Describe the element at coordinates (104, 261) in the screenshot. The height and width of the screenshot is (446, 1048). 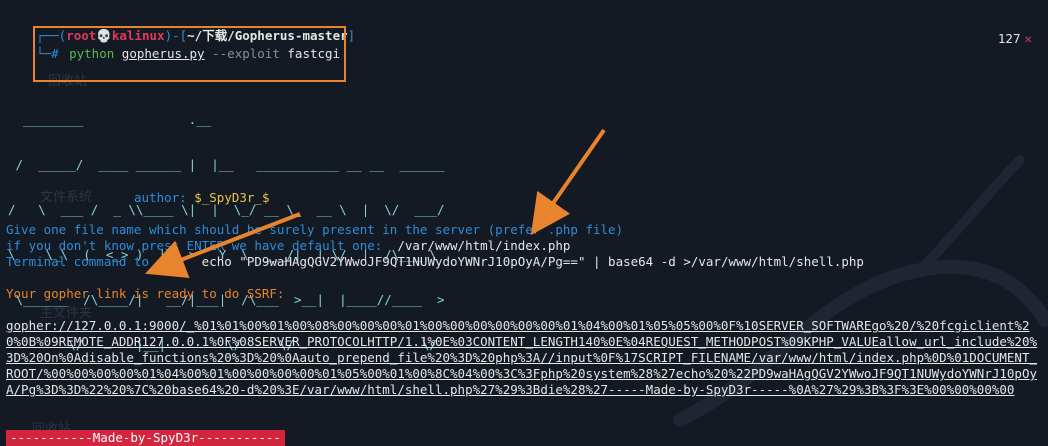
I see `terminal-command-label: Terminal command to run:` at that location.